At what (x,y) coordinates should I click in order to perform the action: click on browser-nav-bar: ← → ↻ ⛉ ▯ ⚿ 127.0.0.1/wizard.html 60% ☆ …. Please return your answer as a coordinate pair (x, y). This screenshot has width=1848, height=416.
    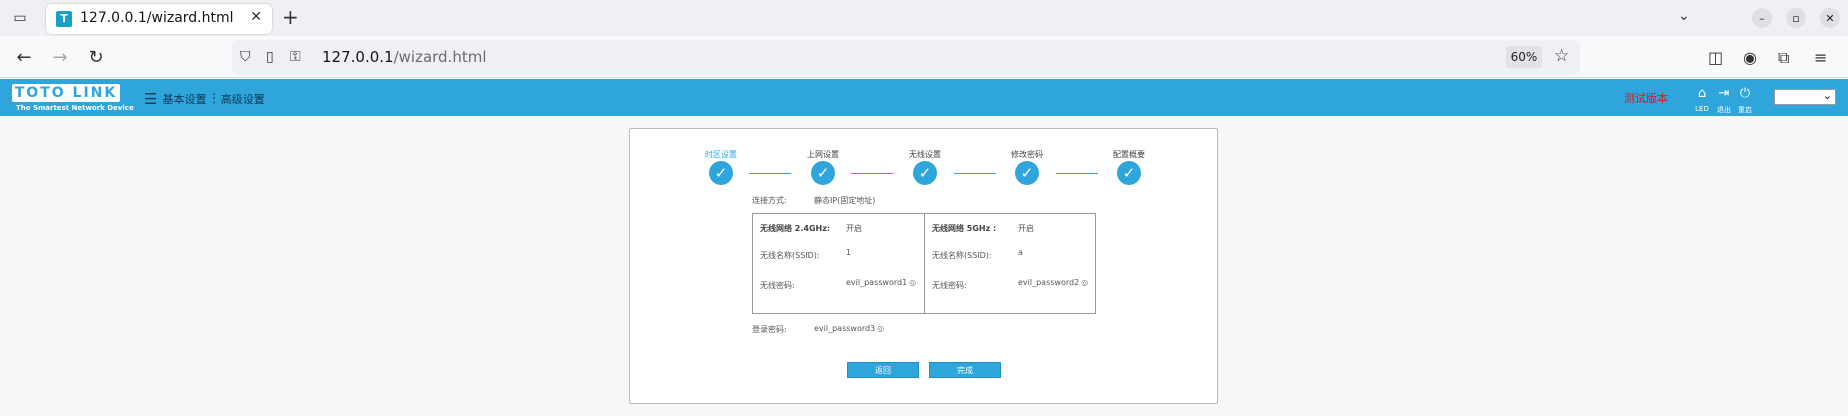
    Looking at the image, I should click on (924, 57).